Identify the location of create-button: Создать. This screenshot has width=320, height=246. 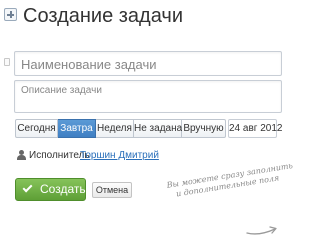
(50, 189).